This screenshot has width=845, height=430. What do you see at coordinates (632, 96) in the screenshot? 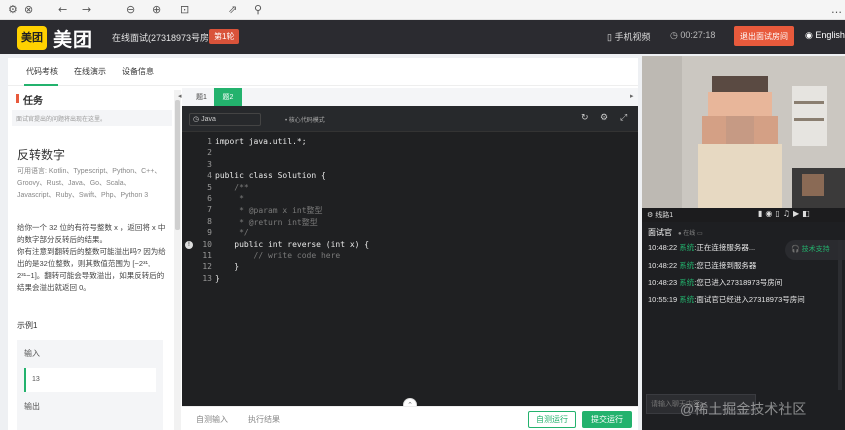
I see `tabs-right-arrow-icon: ▸` at bounding box center [632, 96].